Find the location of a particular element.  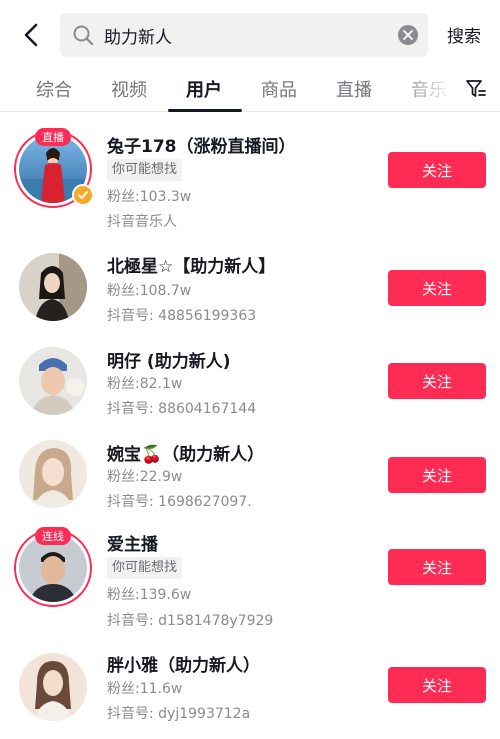

connect-badge: 连线 is located at coordinates (53, 536).